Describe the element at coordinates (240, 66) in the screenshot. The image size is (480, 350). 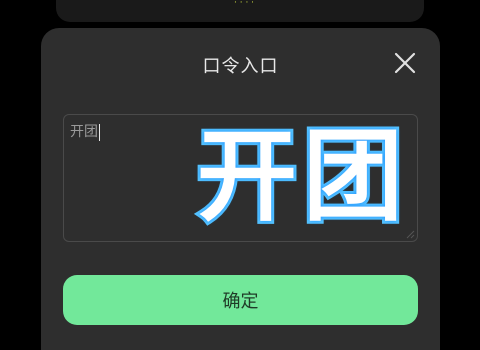
I see `dialog-title: 口令入口` at that location.